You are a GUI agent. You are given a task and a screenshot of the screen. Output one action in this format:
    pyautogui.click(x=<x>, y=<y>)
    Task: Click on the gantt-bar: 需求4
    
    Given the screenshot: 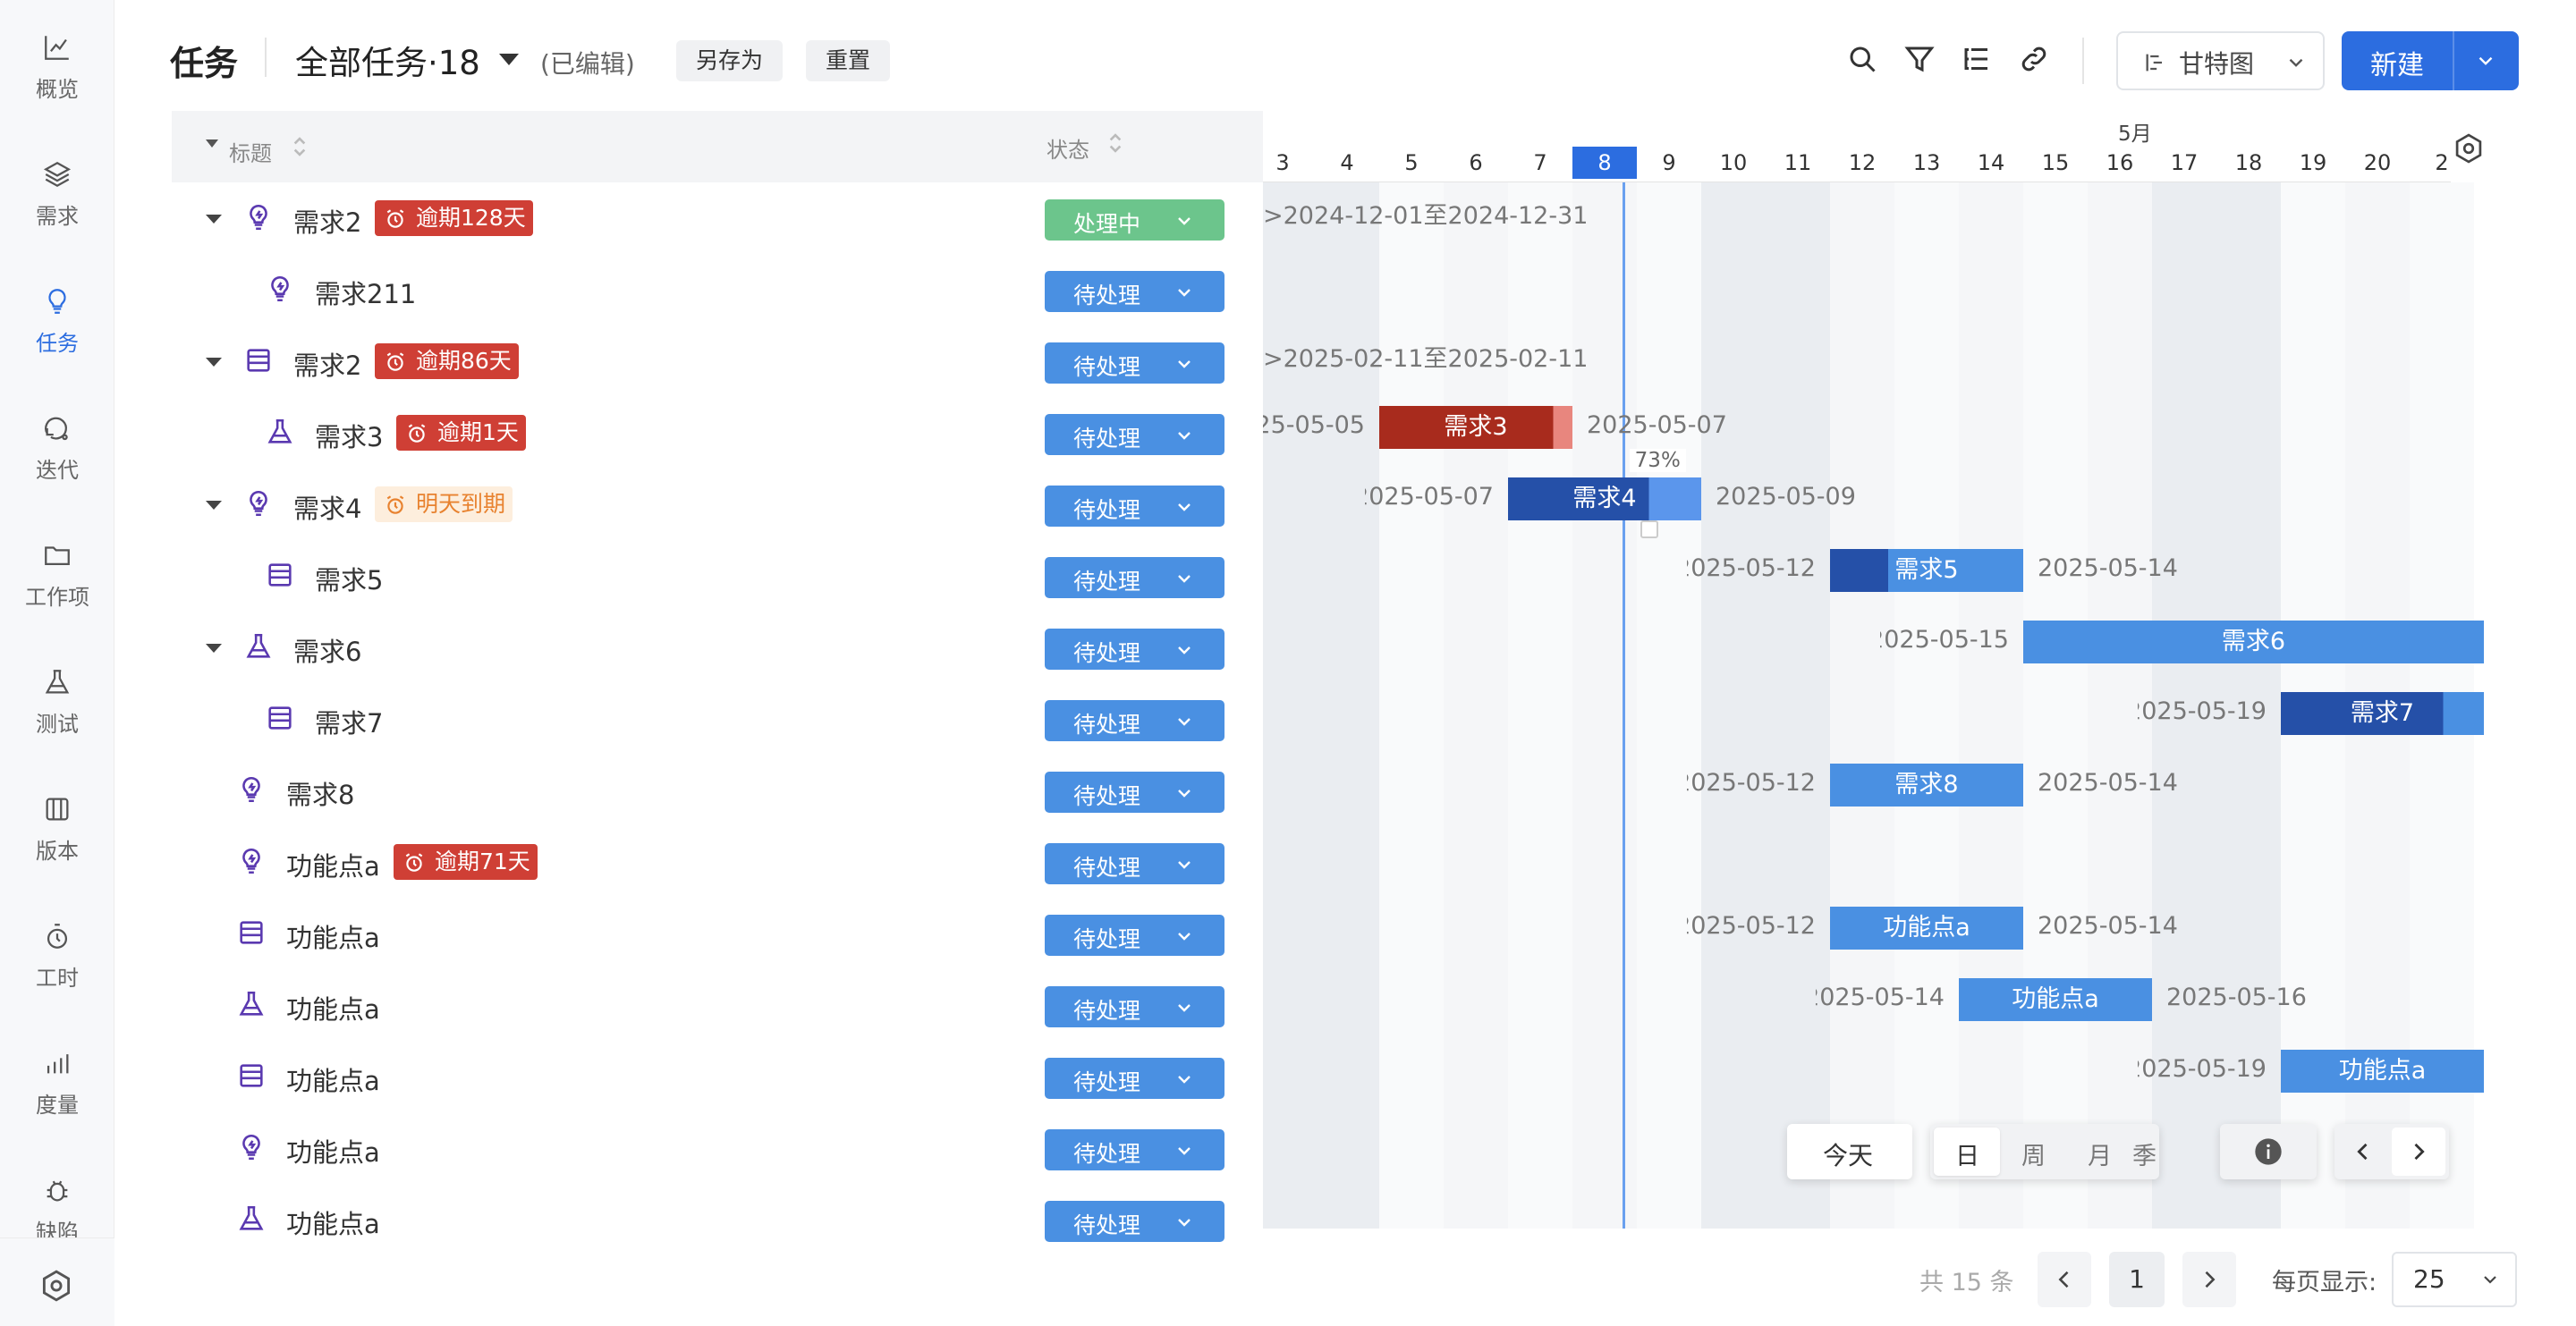 What is the action you would take?
    pyautogui.click(x=1604, y=499)
    